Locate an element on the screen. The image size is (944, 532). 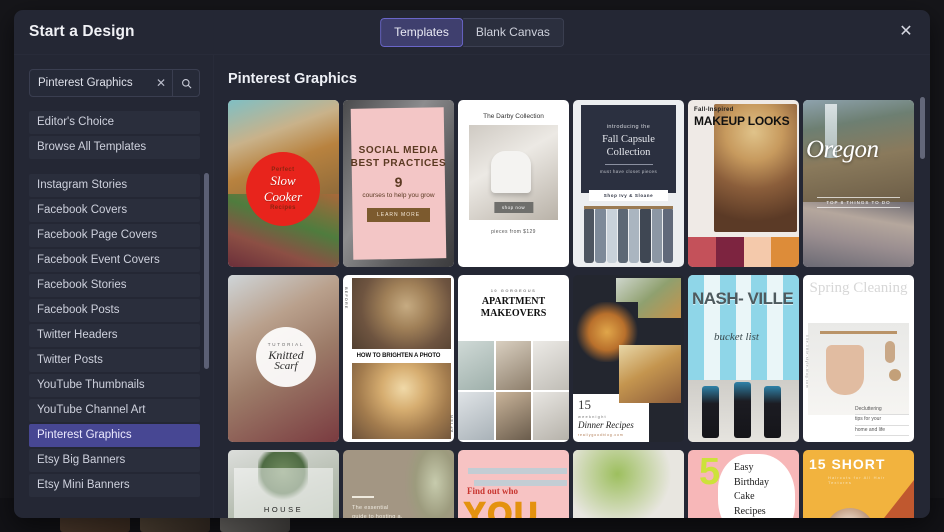
sidebar-item-twitter-headers: Twitter Headers is located at coordinates (114, 335).